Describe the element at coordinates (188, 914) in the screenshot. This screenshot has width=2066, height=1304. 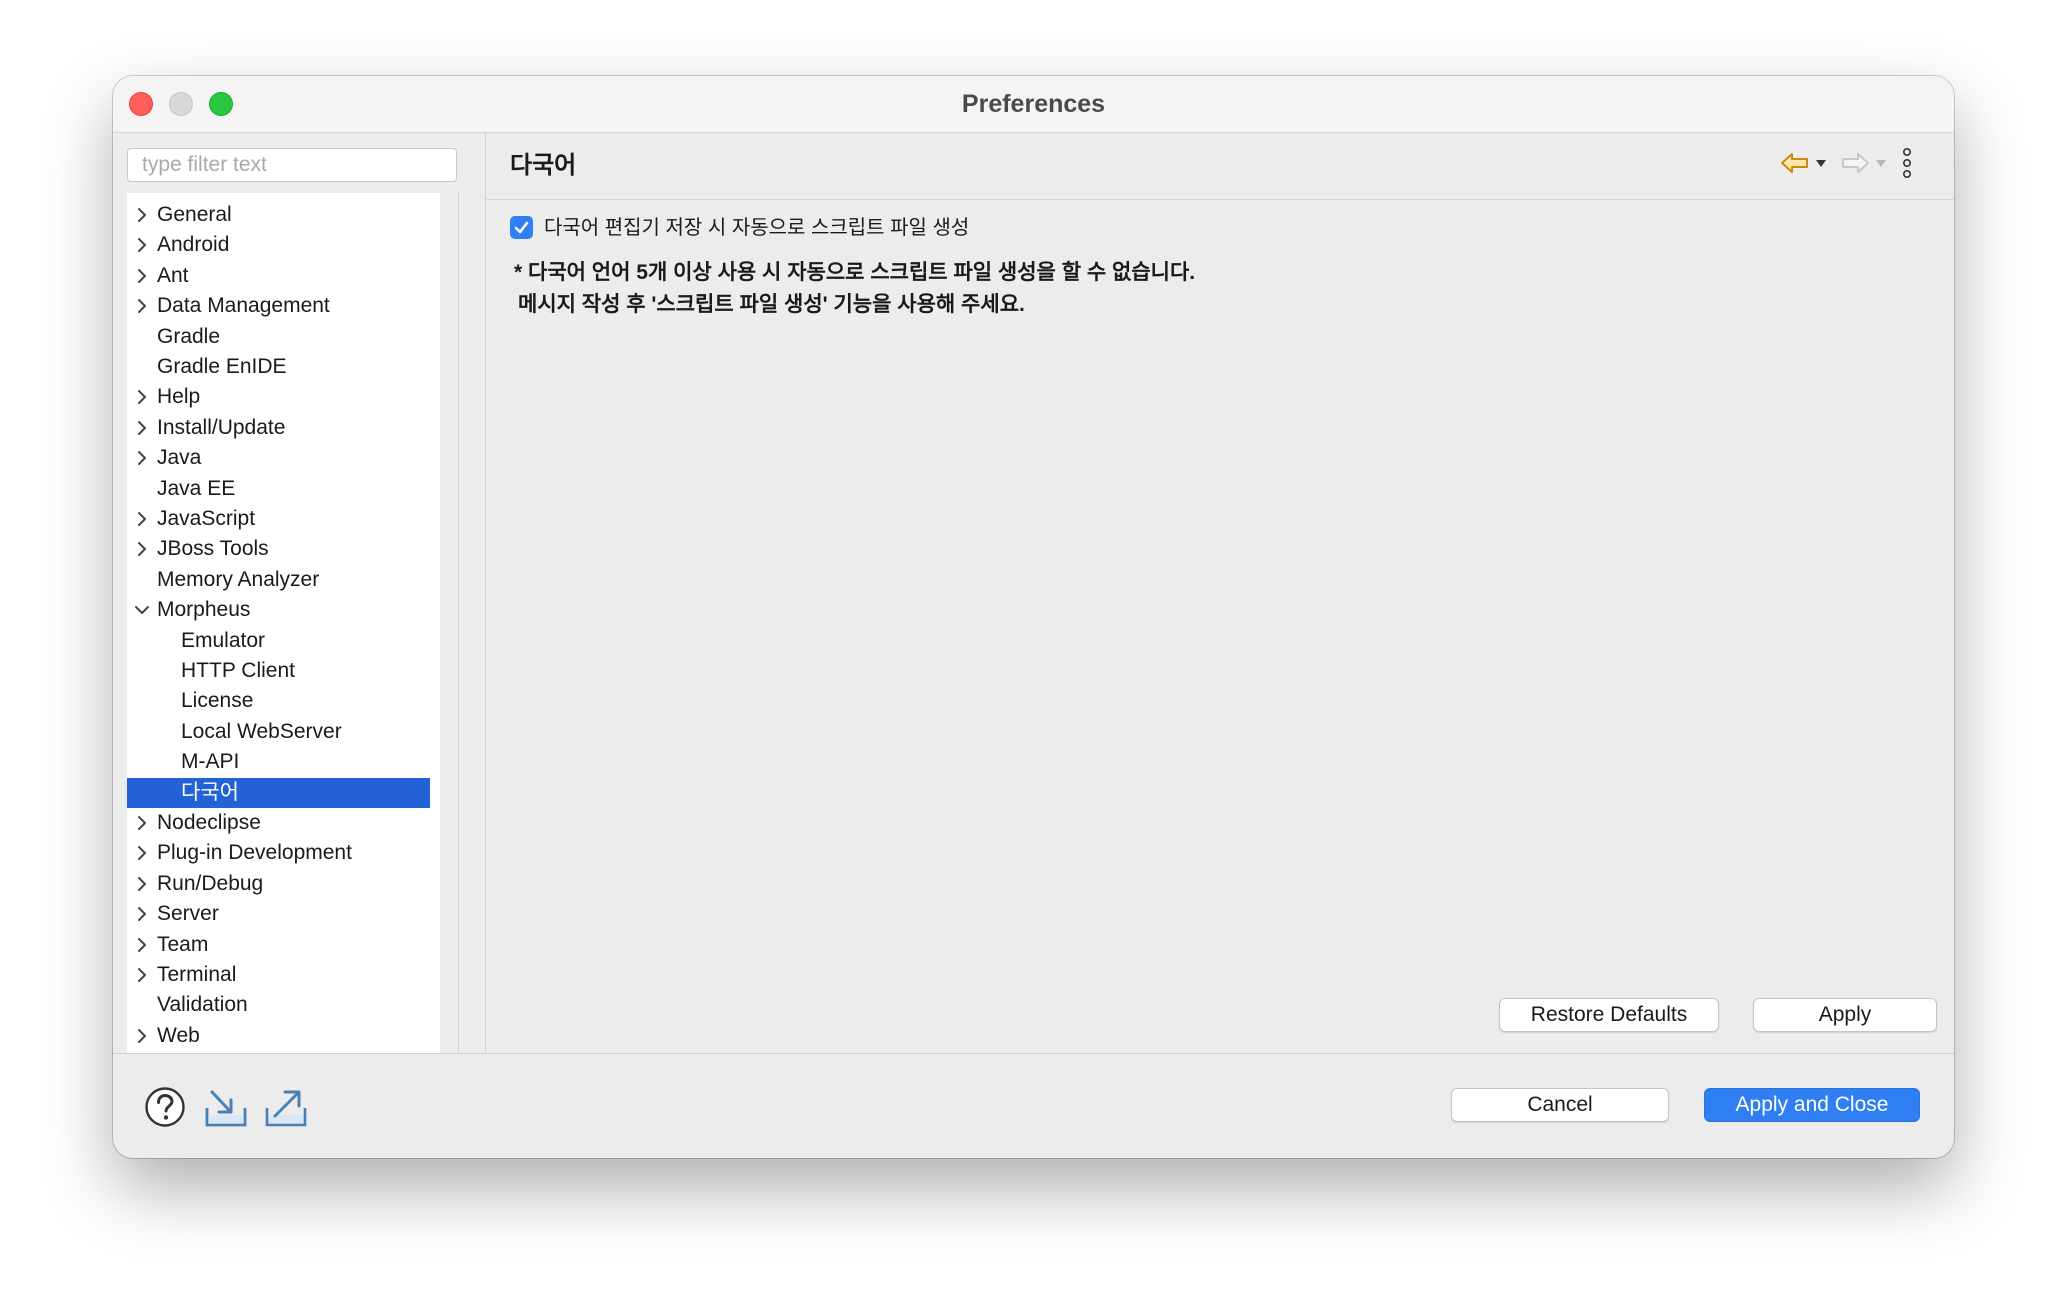
I see `tree-item-label: Server` at that location.